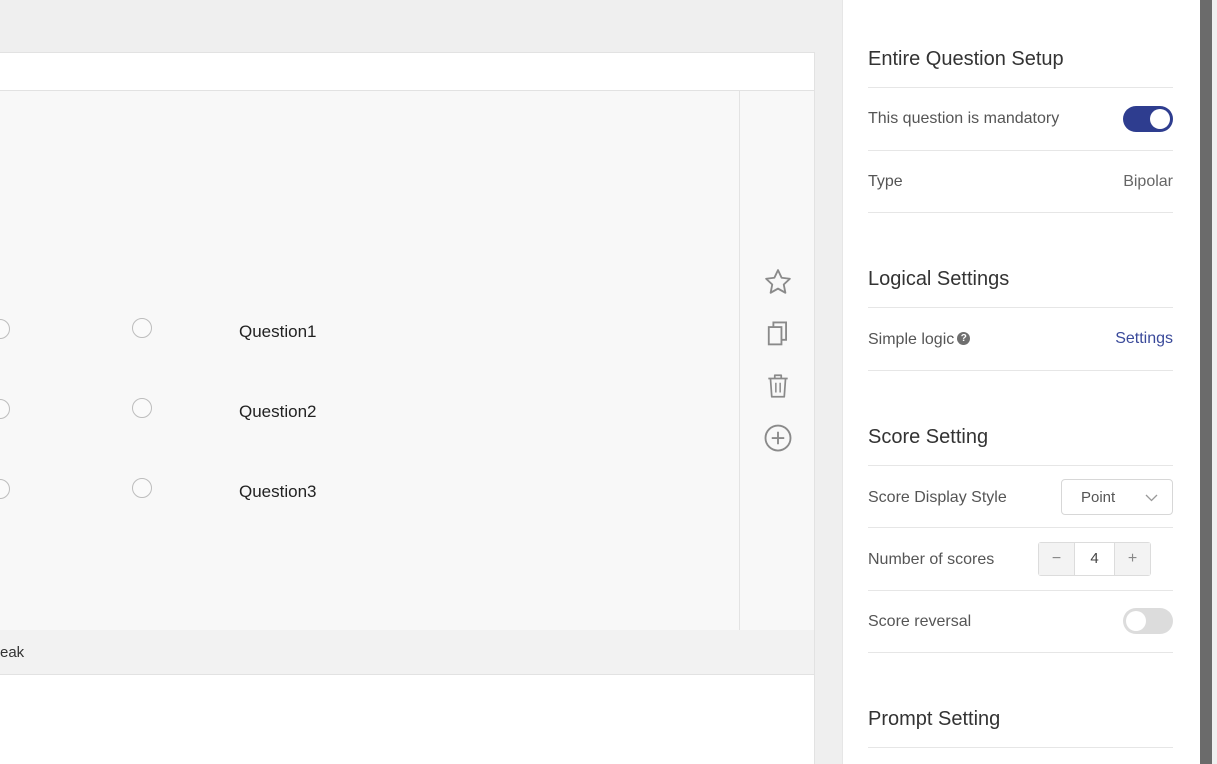  I want to click on simple-logic-row: Simple logic? Settings, so click(1020, 339).